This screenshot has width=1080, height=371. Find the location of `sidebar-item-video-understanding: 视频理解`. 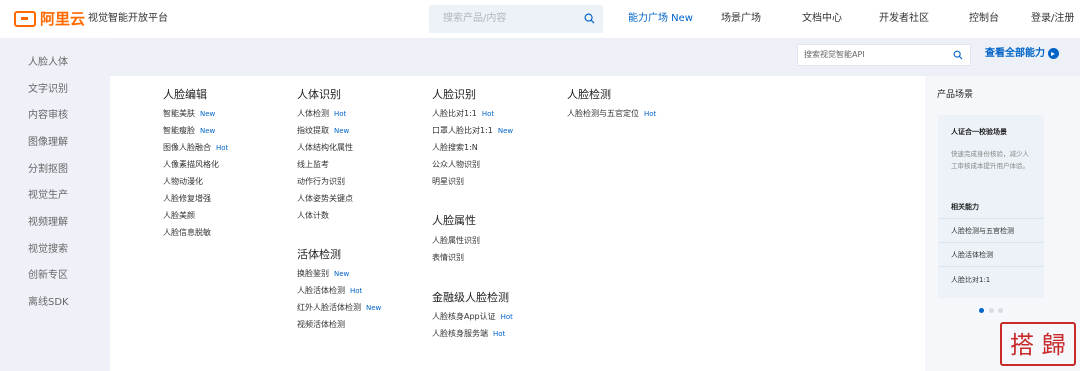

sidebar-item-video-understanding: 视频理解 is located at coordinates (48, 223).